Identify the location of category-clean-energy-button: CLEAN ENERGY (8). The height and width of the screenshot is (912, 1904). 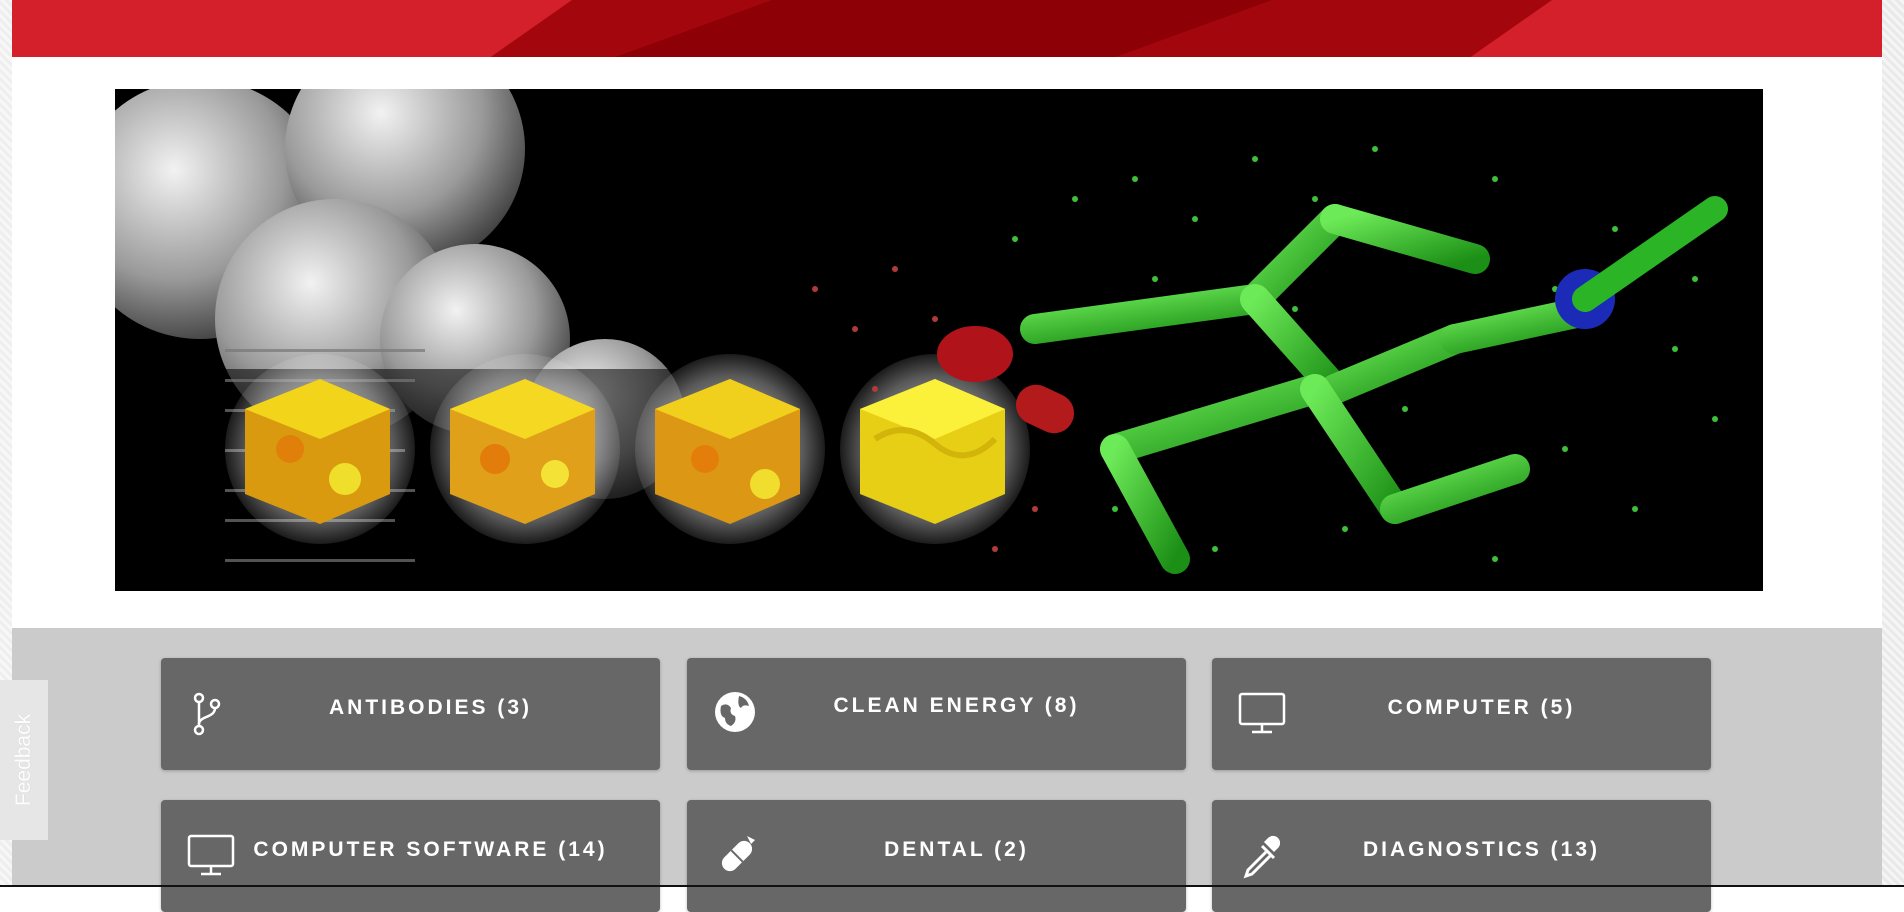
(936, 714).